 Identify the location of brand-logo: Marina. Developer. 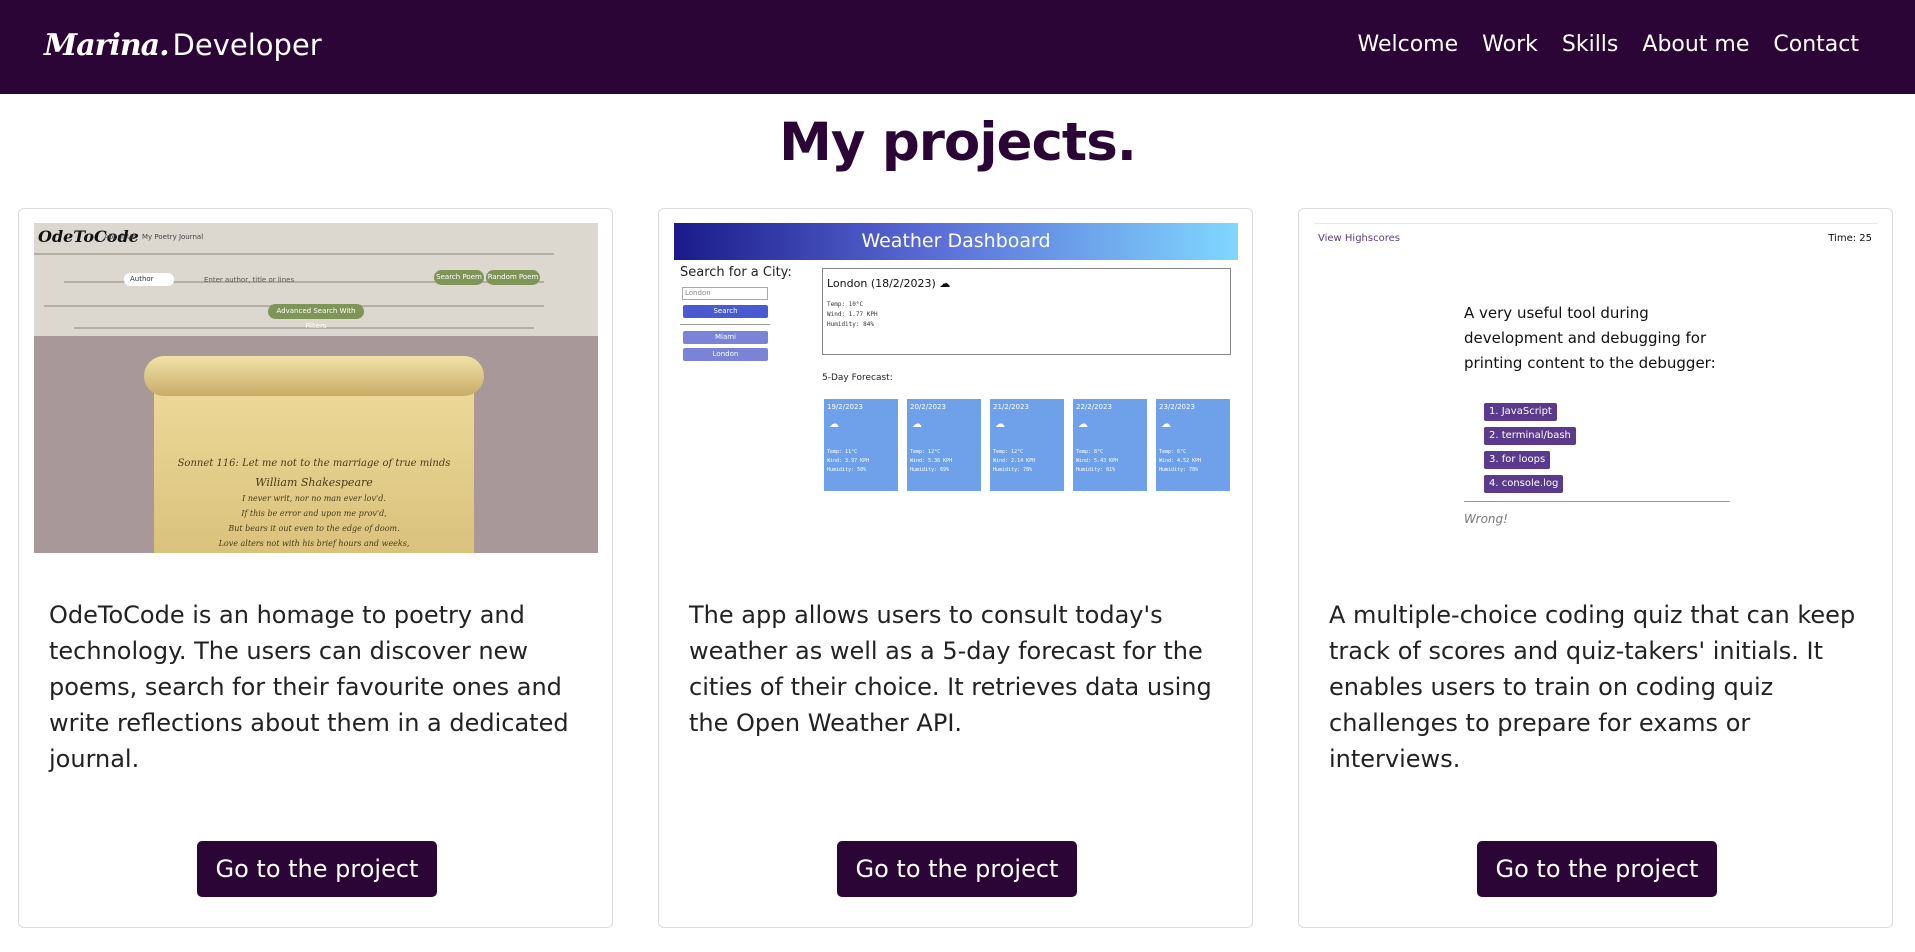
(183, 45).